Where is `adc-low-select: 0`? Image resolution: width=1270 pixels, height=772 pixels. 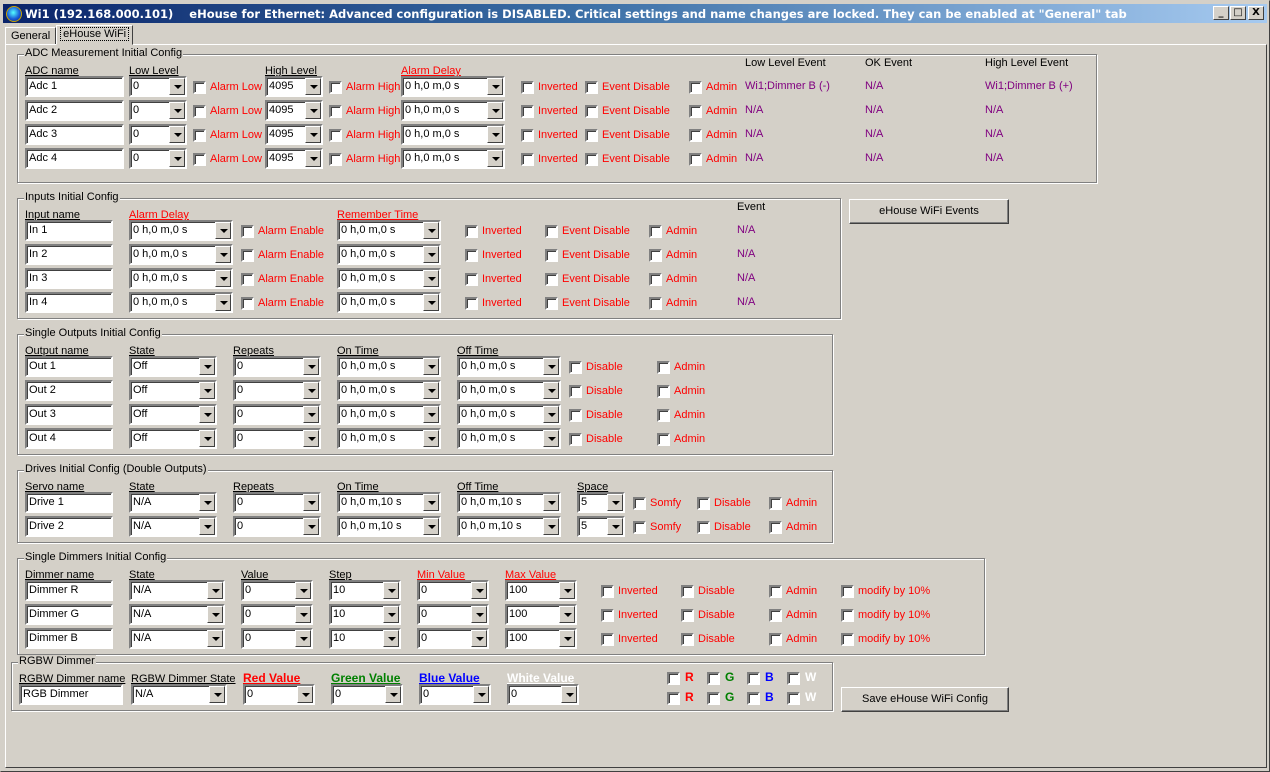
adc-low-select: 0 is located at coordinates (158, 158).